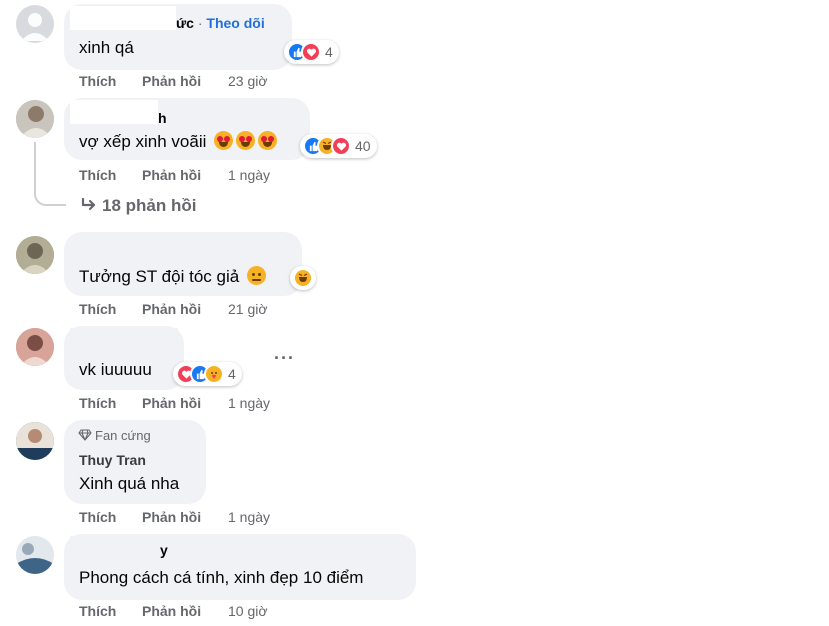 This screenshot has width=829, height=626. What do you see at coordinates (248, 309) in the screenshot?
I see `comment-time: 21 giờ` at bounding box center [248, 309].